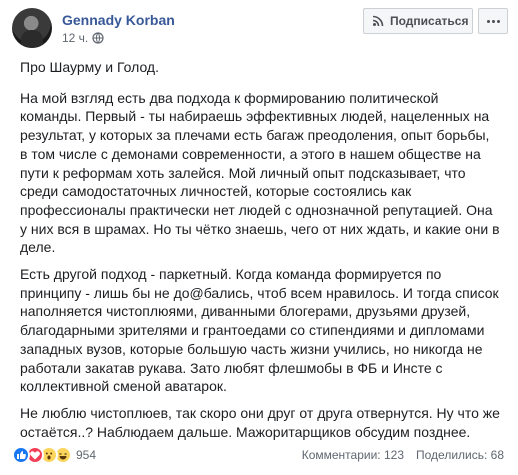  Describe the element at coordinates (353, 455) in the screenshot. I see `comments-count-link: Комментарии: 123` at that location.